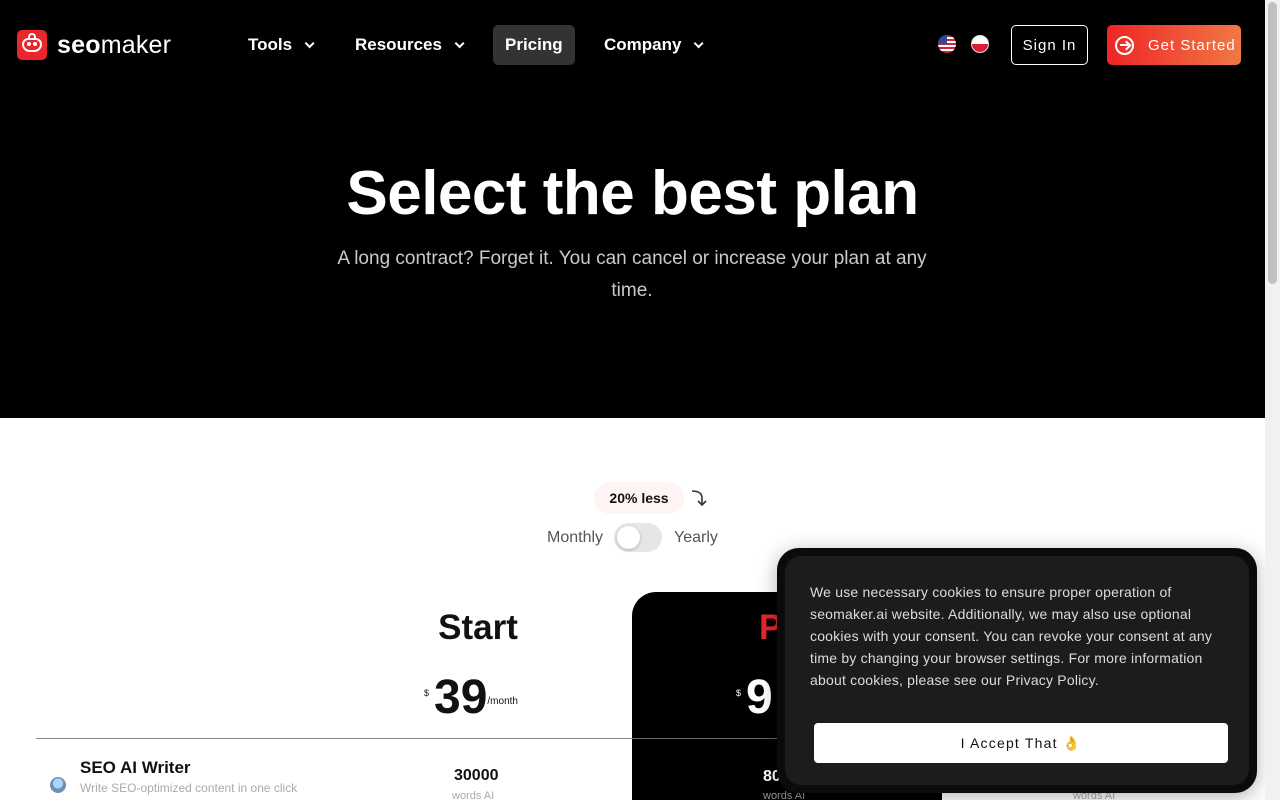 This screenshot has height=800, width=1280. Describe the element at coordinates (398, 44) in the screenshot. I see `nav-resources-label: Resources` at that location.